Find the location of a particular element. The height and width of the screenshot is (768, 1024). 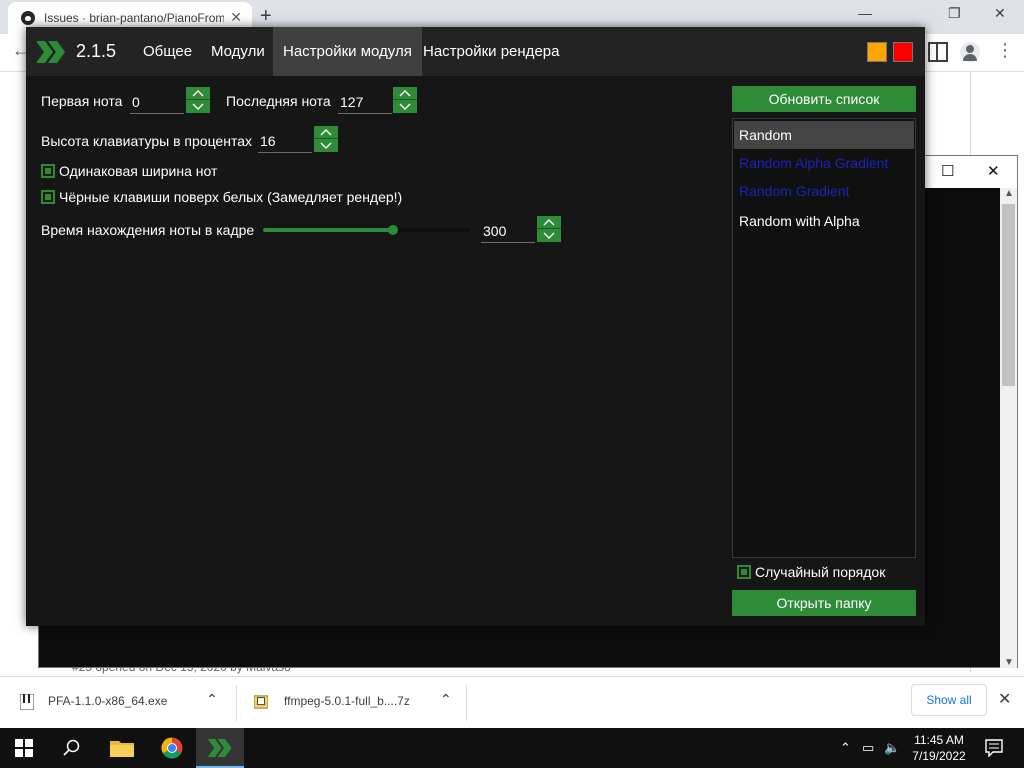

clock-time: 11:45 AM is located at coordinates (939, 740).